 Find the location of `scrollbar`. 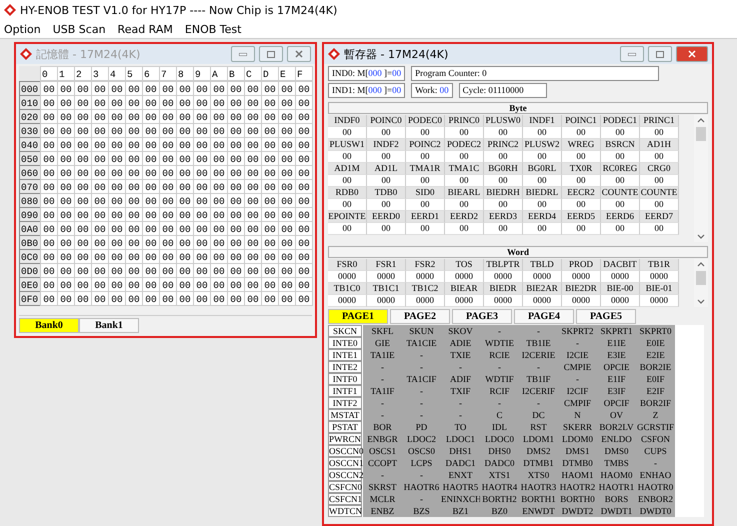

scrollbar is located at coordinates (701, 178).